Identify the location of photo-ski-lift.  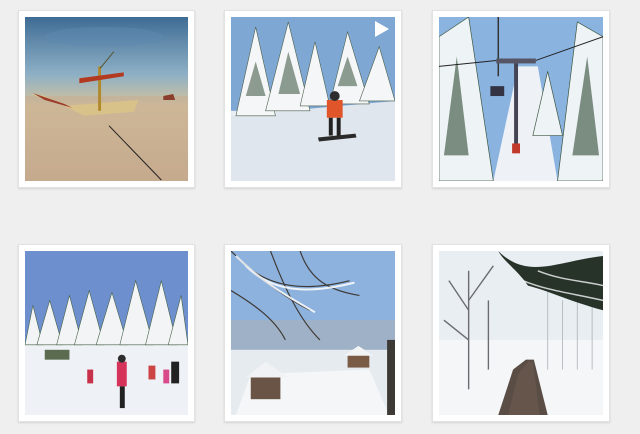
(521, 99).